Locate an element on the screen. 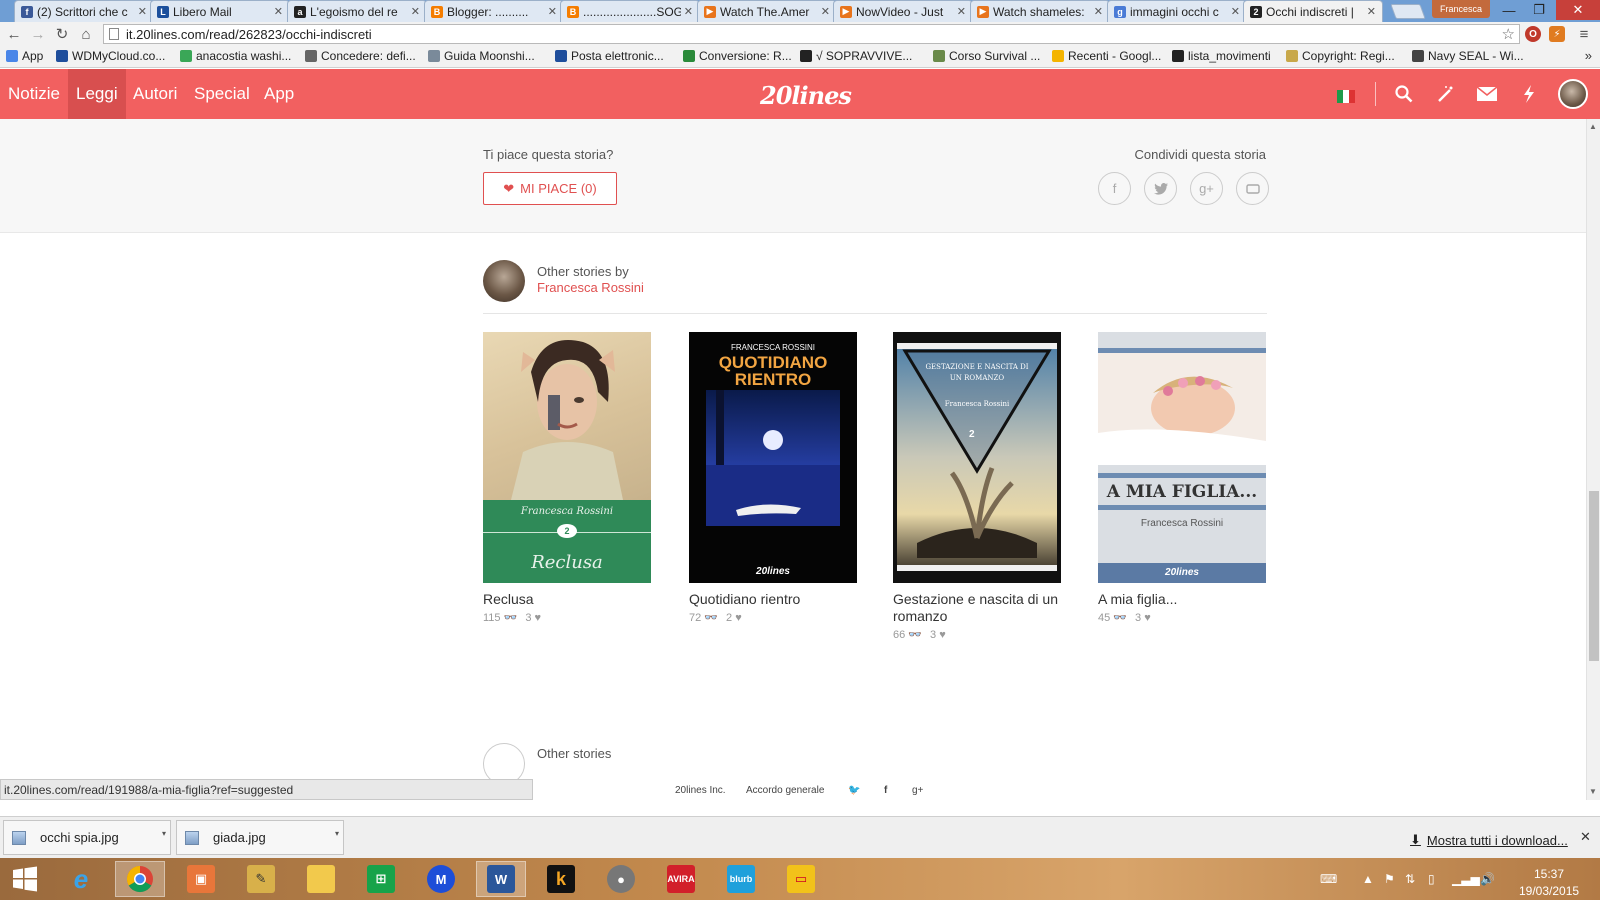 Image resolution: width=1600 pixels, height=900 pixels. bookmark-item: lista_movimenti is located at coordinates (1221, 56).